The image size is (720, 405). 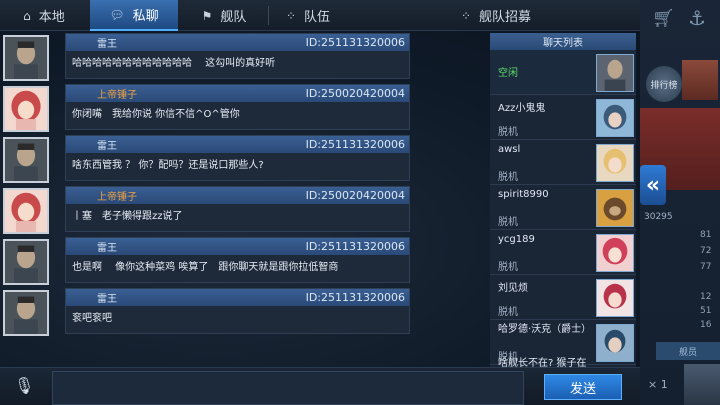 I want to click on leaderboard-button: 排行榜, so click(x=664, y=84).